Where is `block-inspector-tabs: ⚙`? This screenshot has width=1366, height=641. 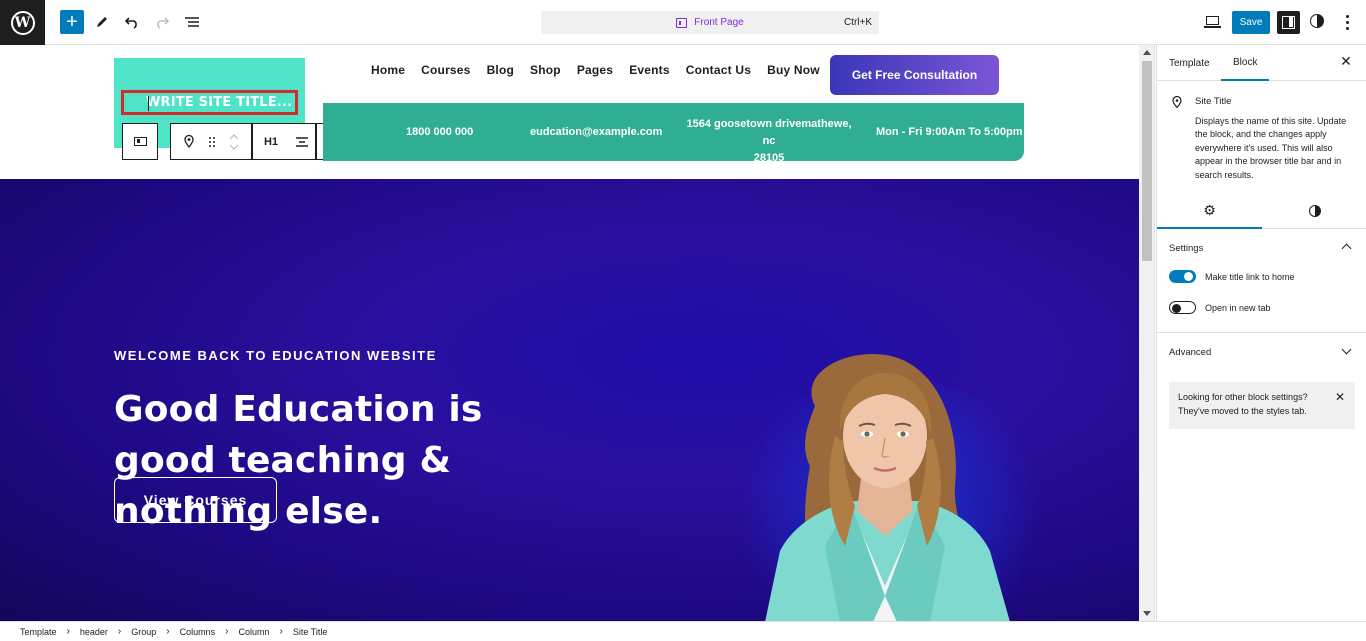 block-inspector-tabs: ⚙ is located at coordinates (1261, 211).